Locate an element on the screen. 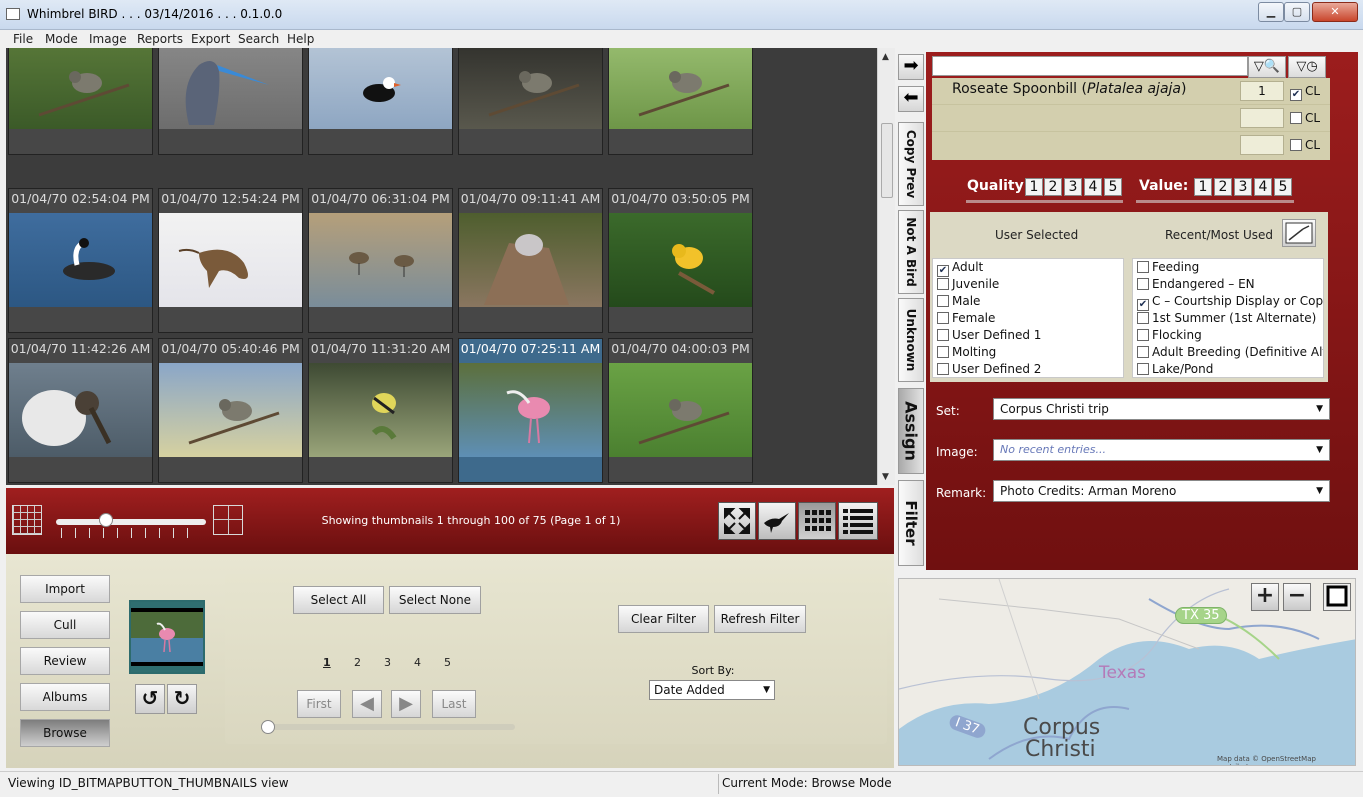  thumbnail-tile: 01/04/70 08:17:43 PM is located at coordinates (230, 101).